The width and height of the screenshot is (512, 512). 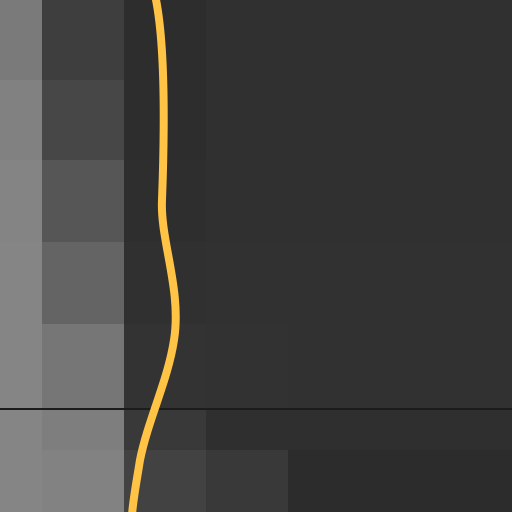 I want to click on curve-overlay, so click(x=154, y=256).